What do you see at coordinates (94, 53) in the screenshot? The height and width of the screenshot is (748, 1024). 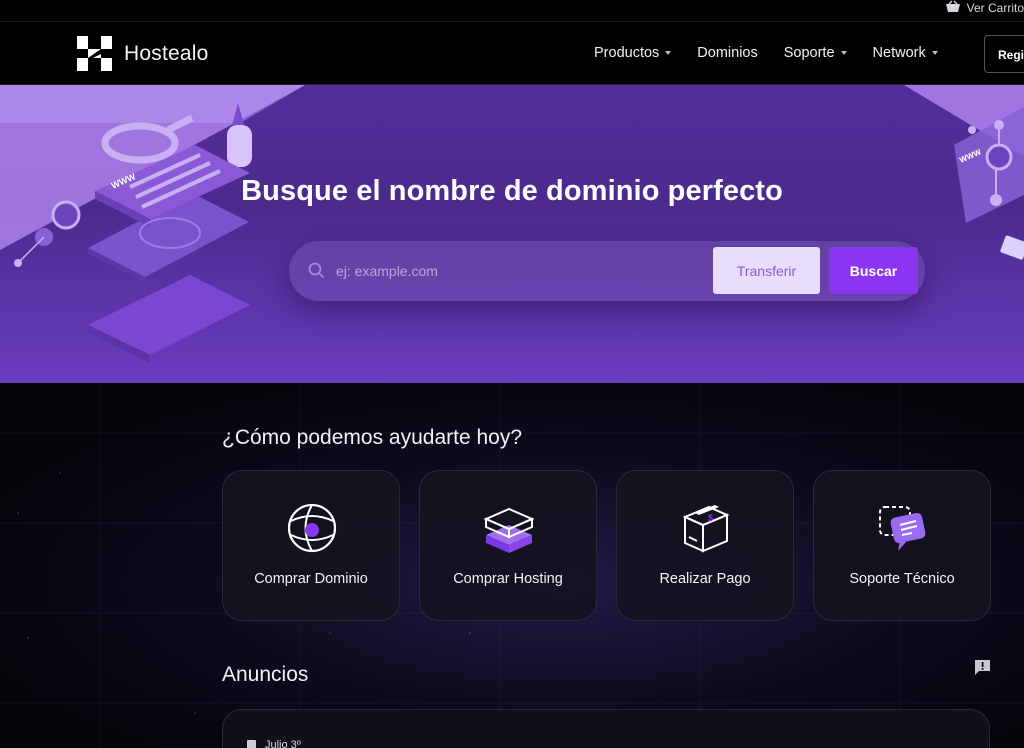 I see `hostealo-logo-icon` at bounding box center [94, 53].